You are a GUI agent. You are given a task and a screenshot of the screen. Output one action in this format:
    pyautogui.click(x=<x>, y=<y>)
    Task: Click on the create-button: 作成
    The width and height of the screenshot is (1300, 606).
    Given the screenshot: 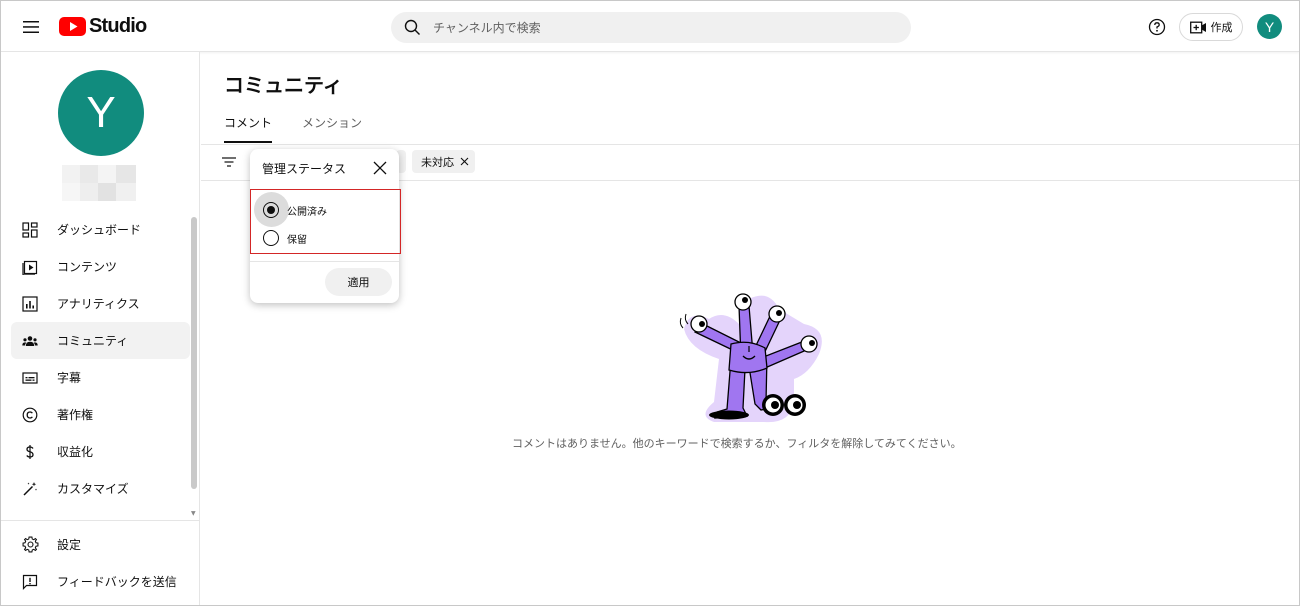 What is the action you would take?
    pyautogui.click(x=1211, y=27)
    